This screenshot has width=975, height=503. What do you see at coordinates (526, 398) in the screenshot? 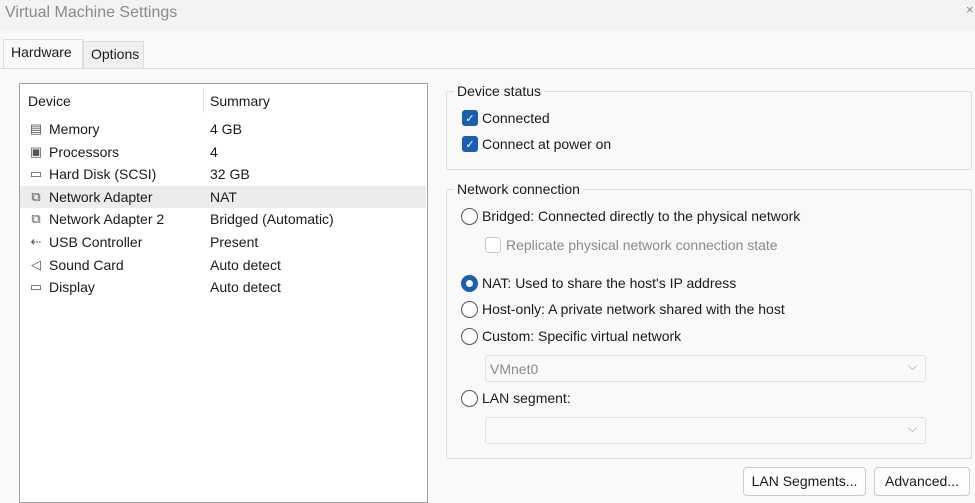
I see `lan-segment-label: LAN segment:` at bounding box center [526, 398].